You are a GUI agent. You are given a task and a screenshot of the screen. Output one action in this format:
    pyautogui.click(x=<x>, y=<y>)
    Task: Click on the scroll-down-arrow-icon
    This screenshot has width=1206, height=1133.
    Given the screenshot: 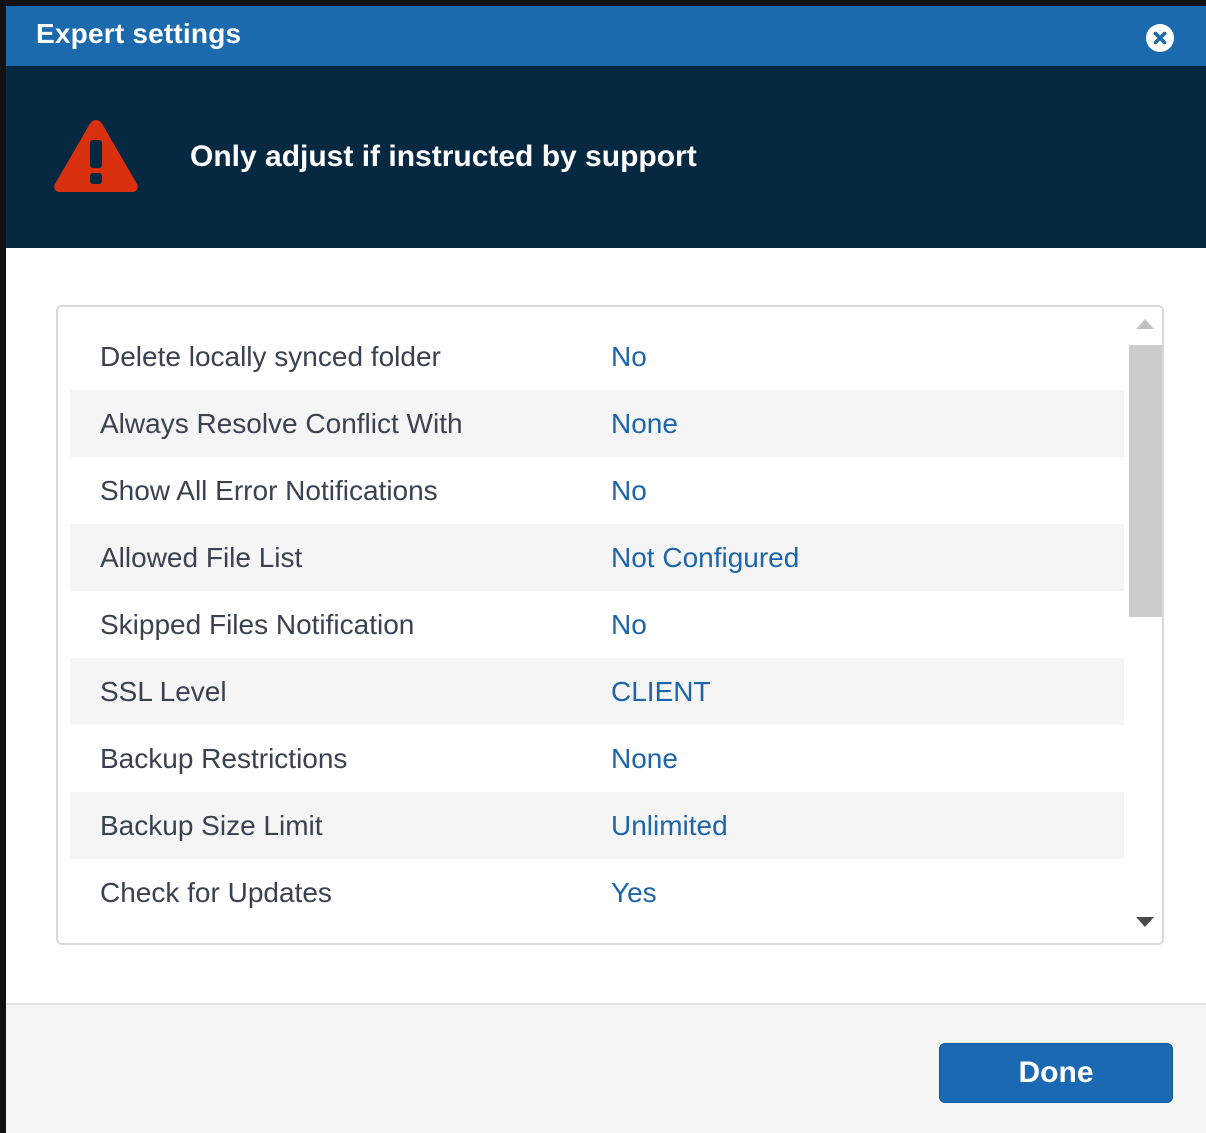 What is the action you would take?
    pyautogui.click(x=1145, y=922)
    